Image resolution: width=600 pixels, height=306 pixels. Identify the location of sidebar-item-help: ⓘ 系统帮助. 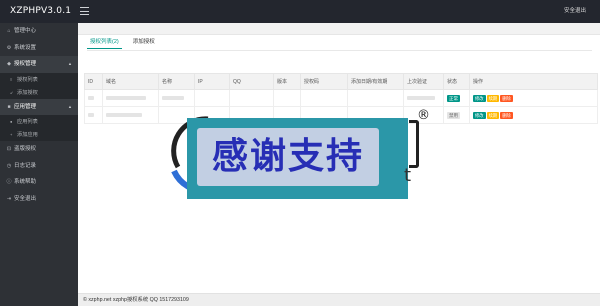
(39, 182).